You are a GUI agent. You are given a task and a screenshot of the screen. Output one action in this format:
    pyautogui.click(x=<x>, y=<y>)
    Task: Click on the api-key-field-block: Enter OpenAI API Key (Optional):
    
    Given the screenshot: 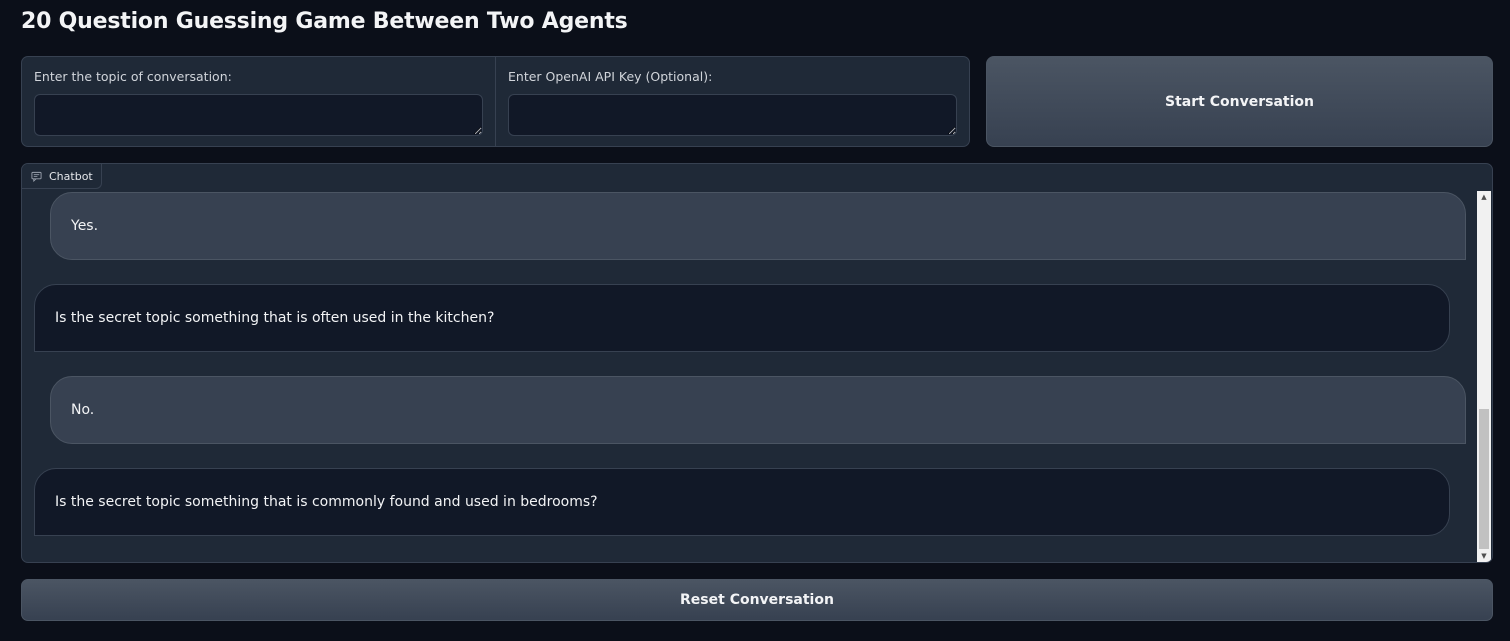 What is the action you would take?
    pyautogui.click(x=732, y=101)
    